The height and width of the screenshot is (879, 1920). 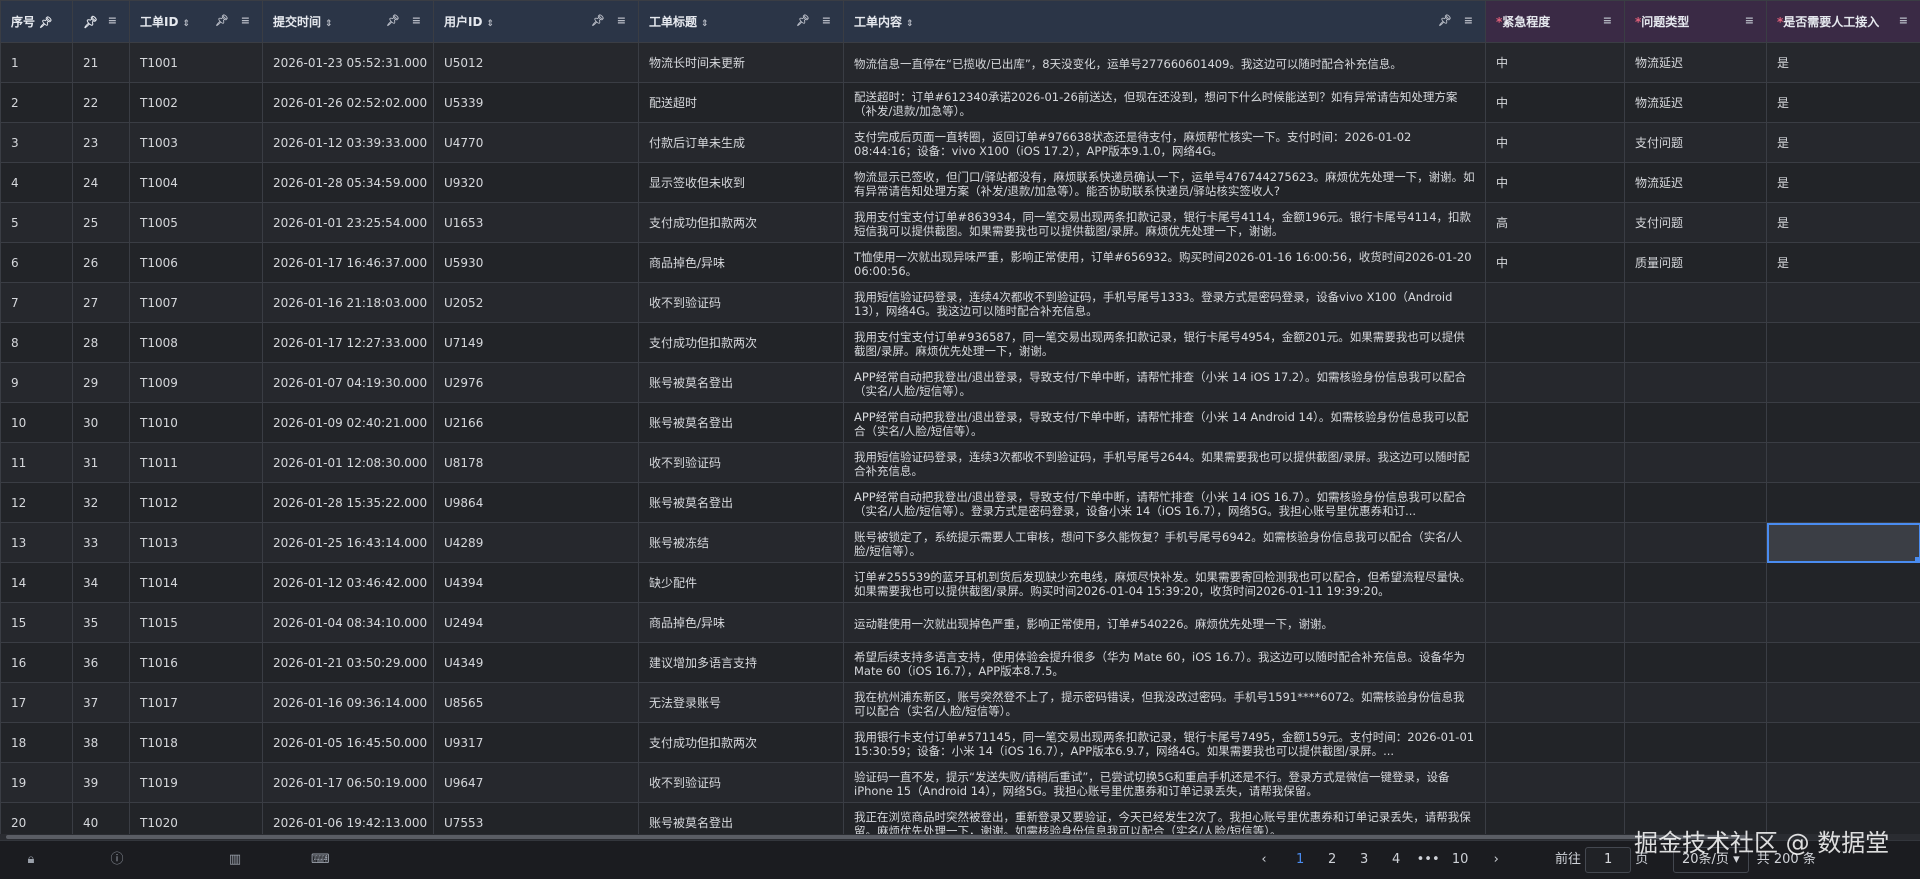 I want to click on cell-user: U9647, so click(x=536, y=783).